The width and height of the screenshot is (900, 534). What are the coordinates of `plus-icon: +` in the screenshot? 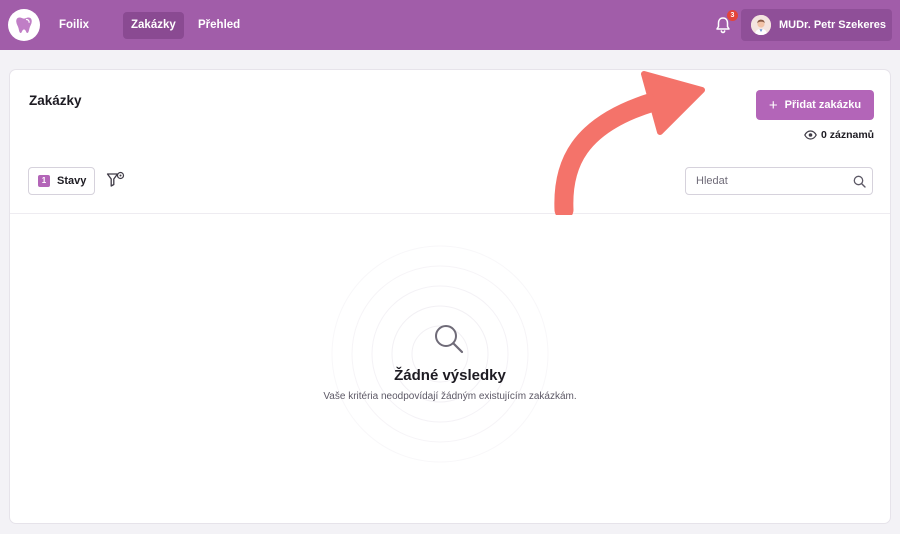 It's located at (773, 105).